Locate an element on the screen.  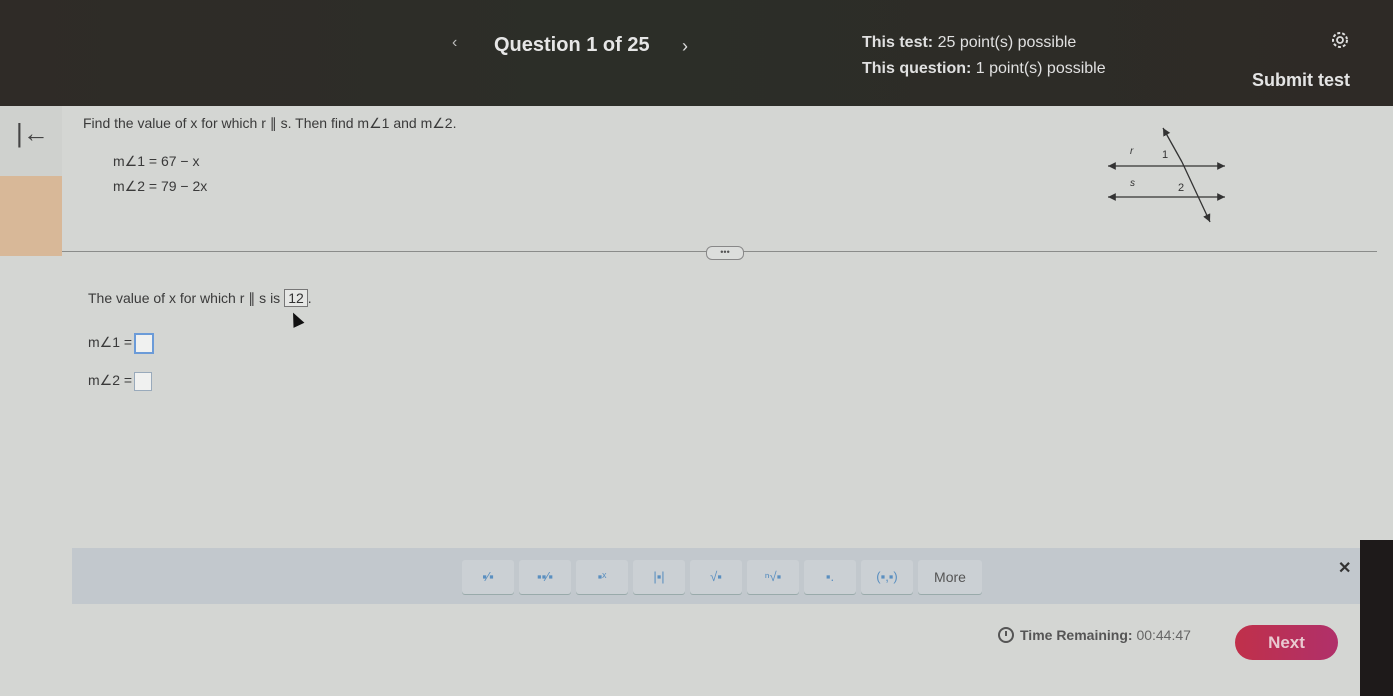
exponent-tool-button: ▪ˣ is located at coordinates (602, 577).